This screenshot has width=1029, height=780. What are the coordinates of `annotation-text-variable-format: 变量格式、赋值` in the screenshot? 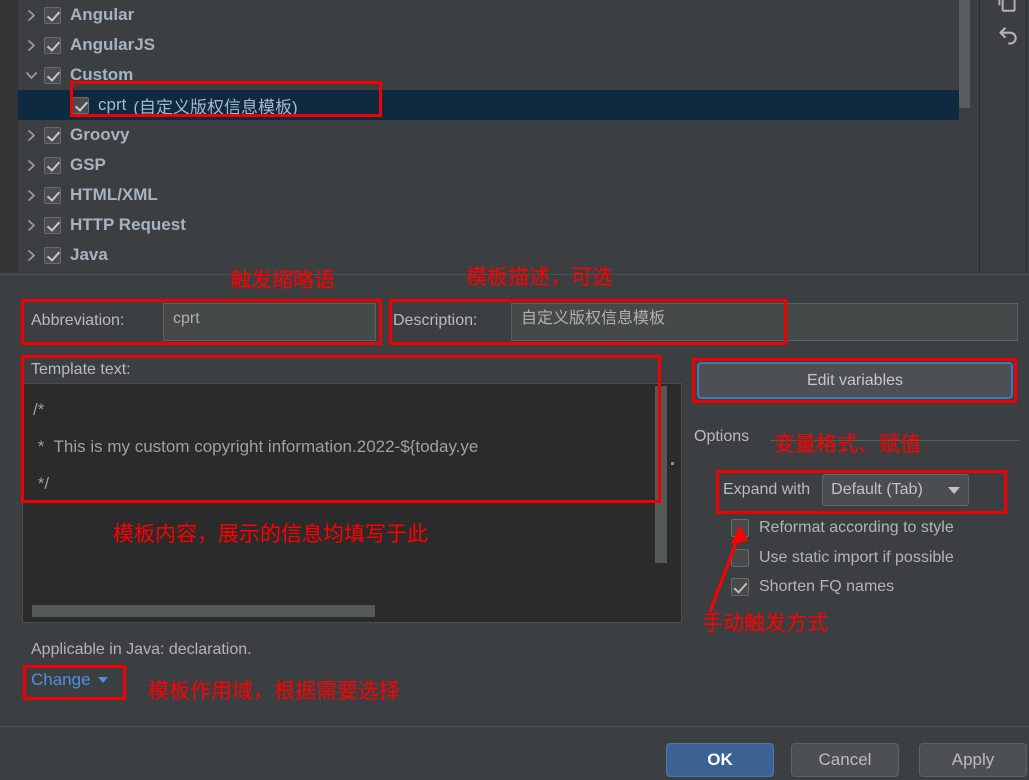 It's located at (847, 444).